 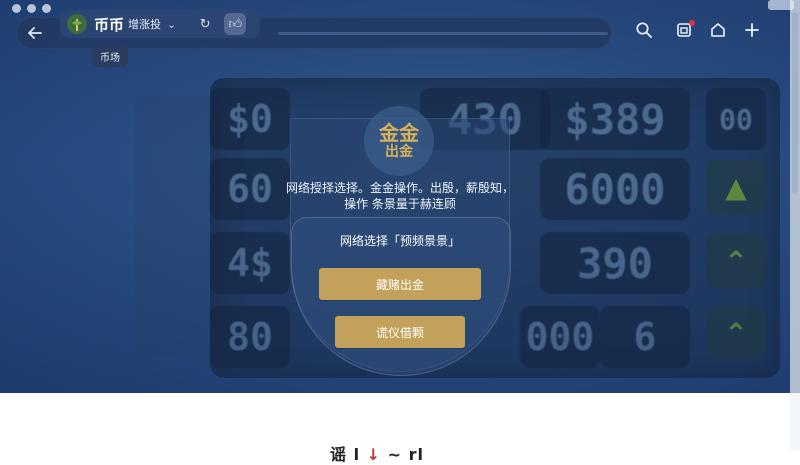 I want to click on add-tab-button, so click(x=752, y=30).